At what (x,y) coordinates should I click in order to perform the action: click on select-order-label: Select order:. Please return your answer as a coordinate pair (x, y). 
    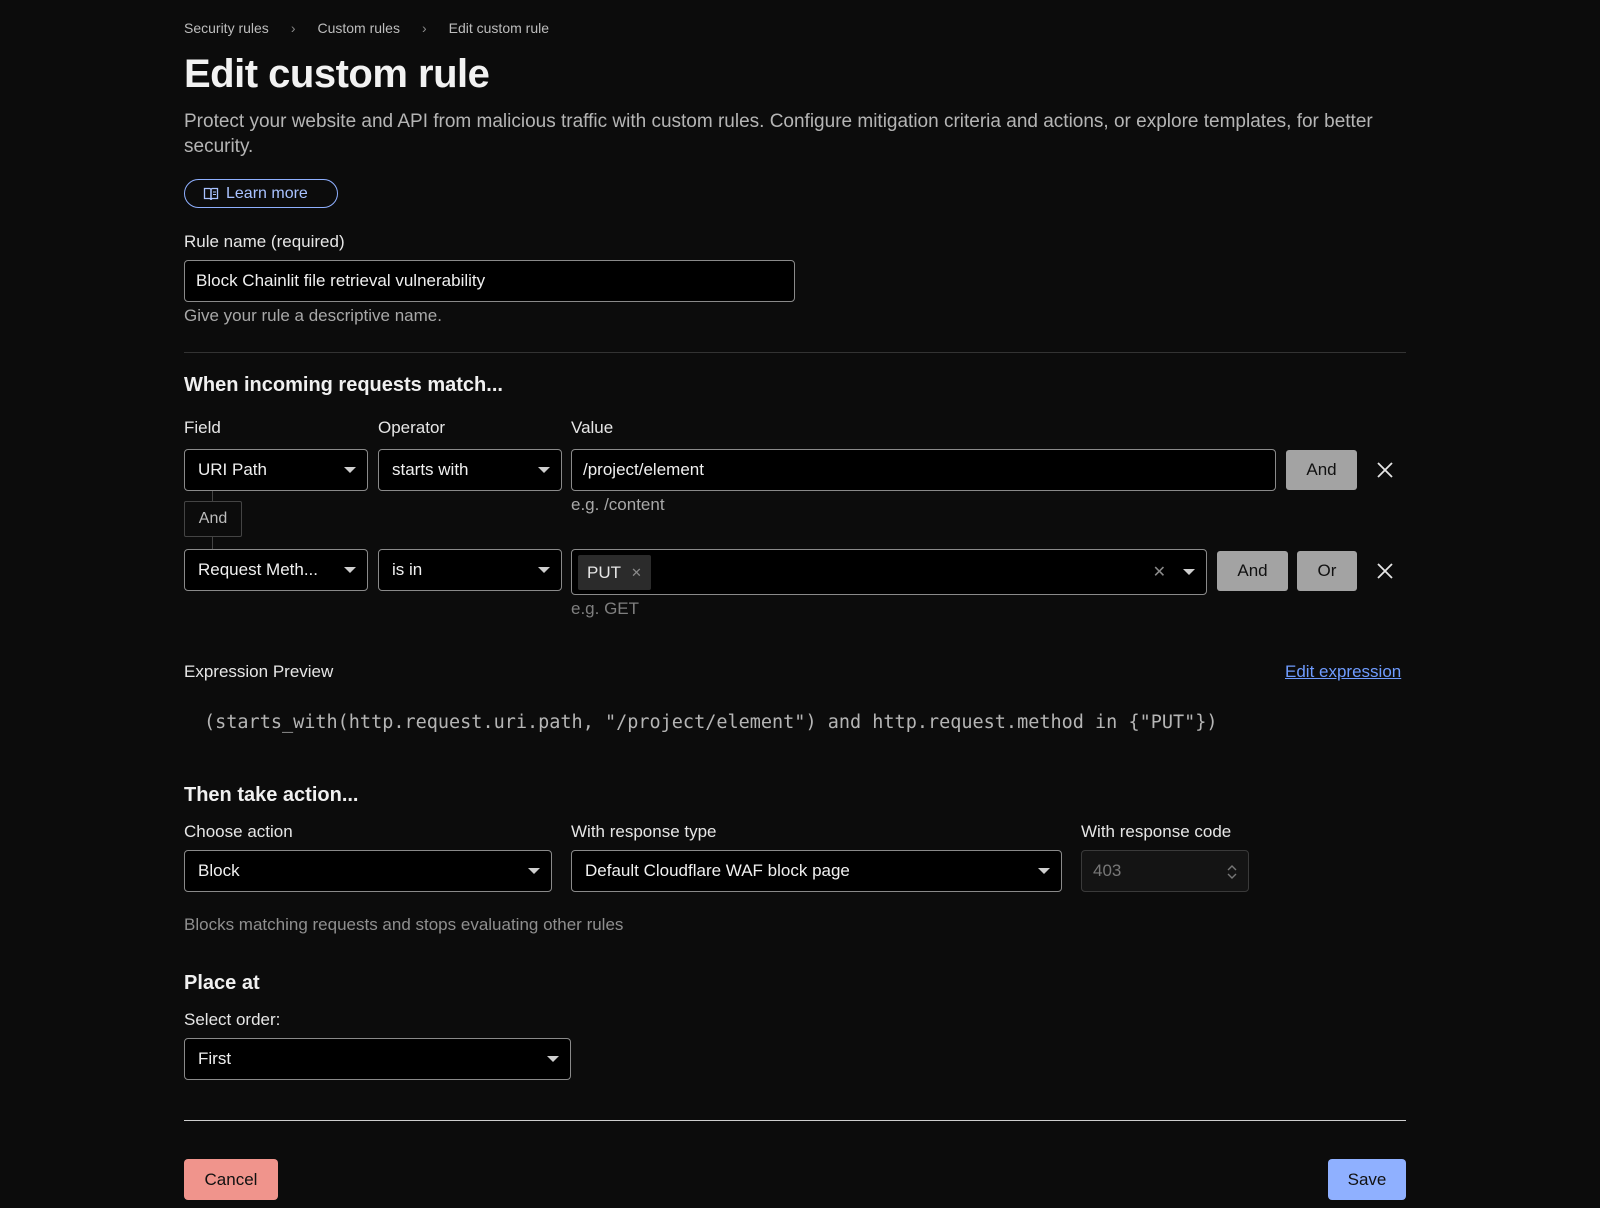
    Looking at the image, I should click on (232, 1019).